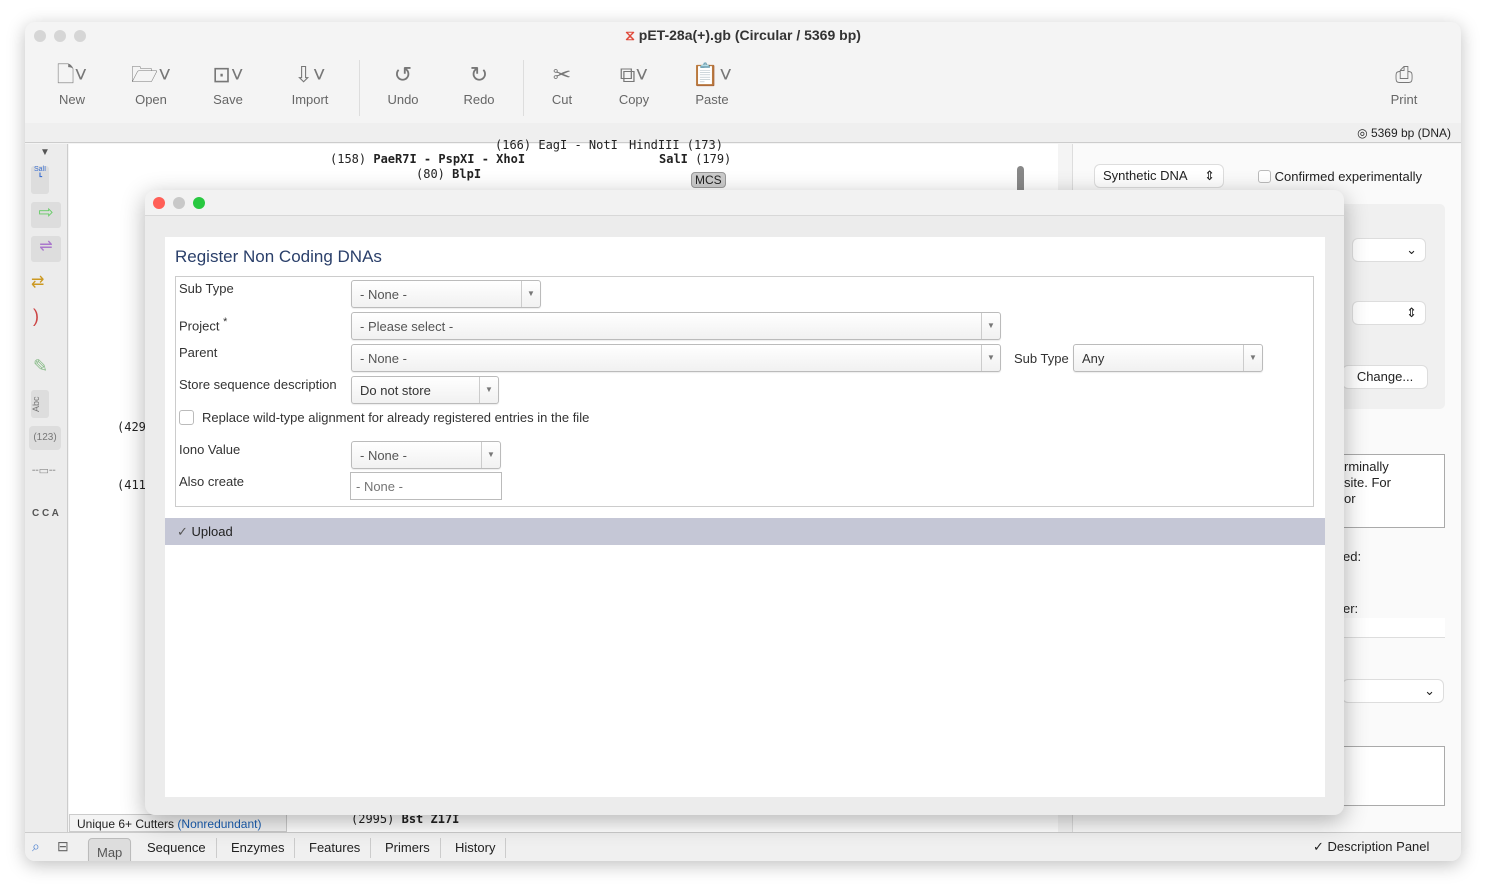 This screenshot has height=889, width=1488. I want to click on tab-primers: Primers, so click(408, 848).